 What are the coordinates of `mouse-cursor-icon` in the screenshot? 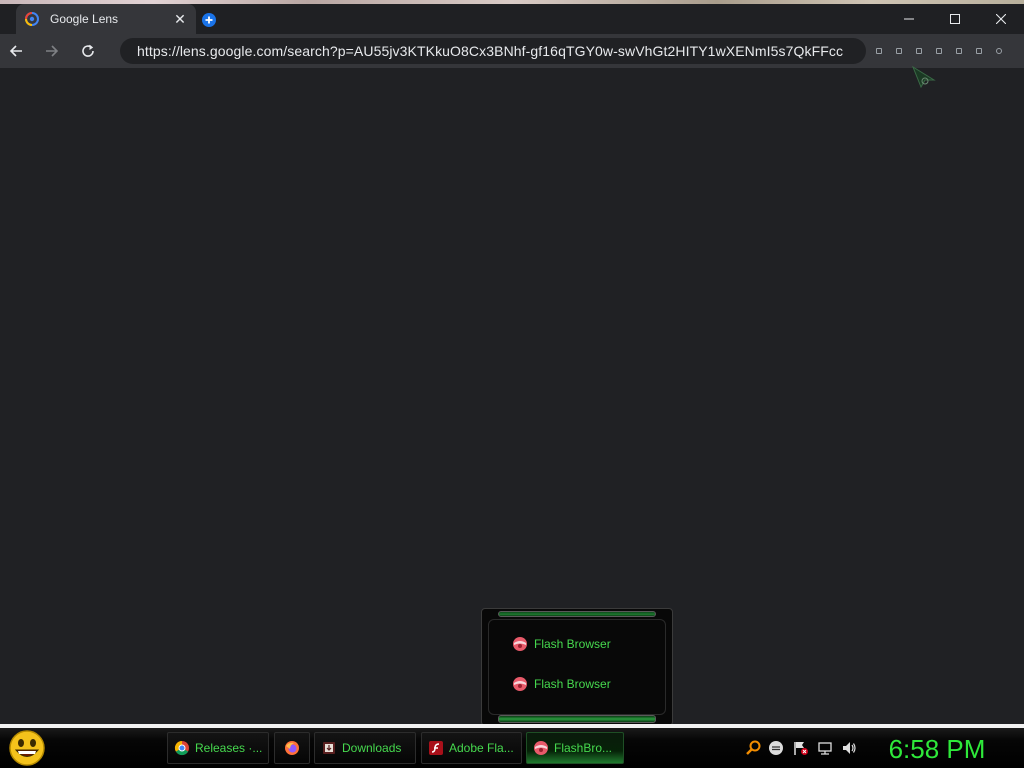 It's located at (924, 77).